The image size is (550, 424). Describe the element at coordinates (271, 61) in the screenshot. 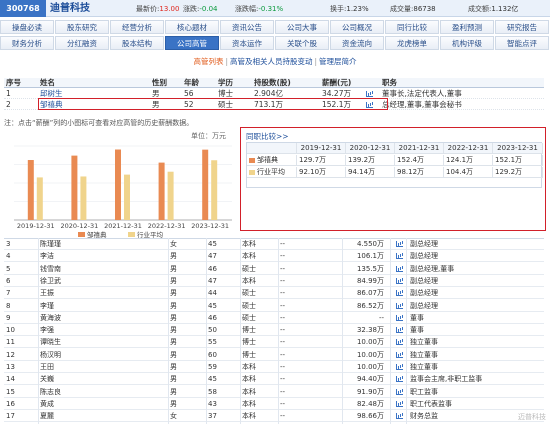

I see `subtab: 高管及相关人员持股变动` at that location.